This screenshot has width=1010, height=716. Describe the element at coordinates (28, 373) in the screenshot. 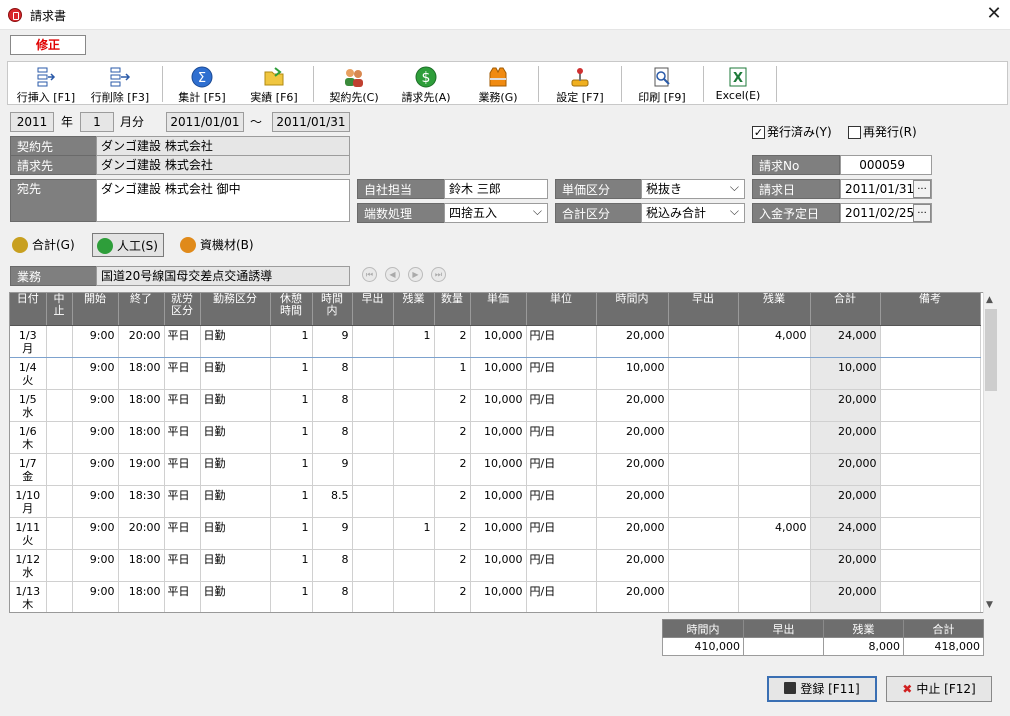

I see `date-cell: 1/4 火` at that location.